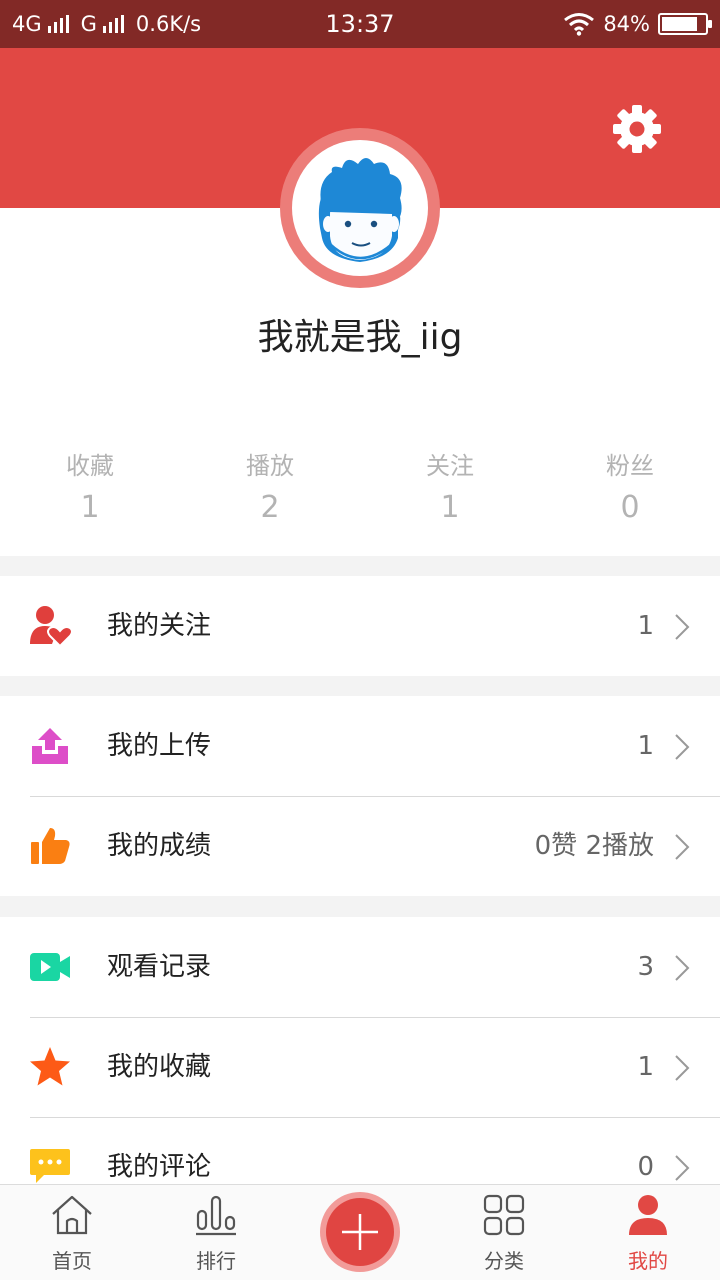 This screenshot has width=720, height=1280. What do you see at coordinates (648, 1215) in the screenshot?
I see `person-icon` at bounding box center [648, 1215].